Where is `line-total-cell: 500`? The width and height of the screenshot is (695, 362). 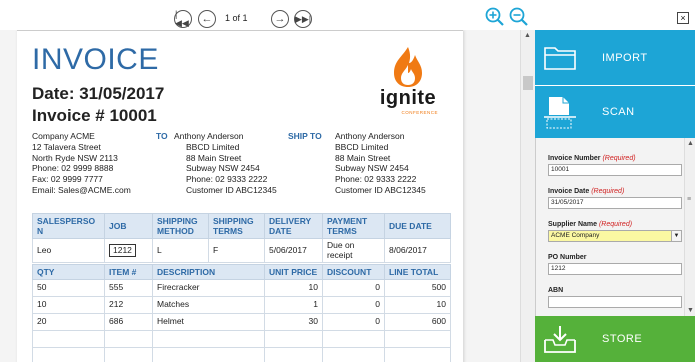
line-total-cell: 500 is located at coordinates (417, 288).